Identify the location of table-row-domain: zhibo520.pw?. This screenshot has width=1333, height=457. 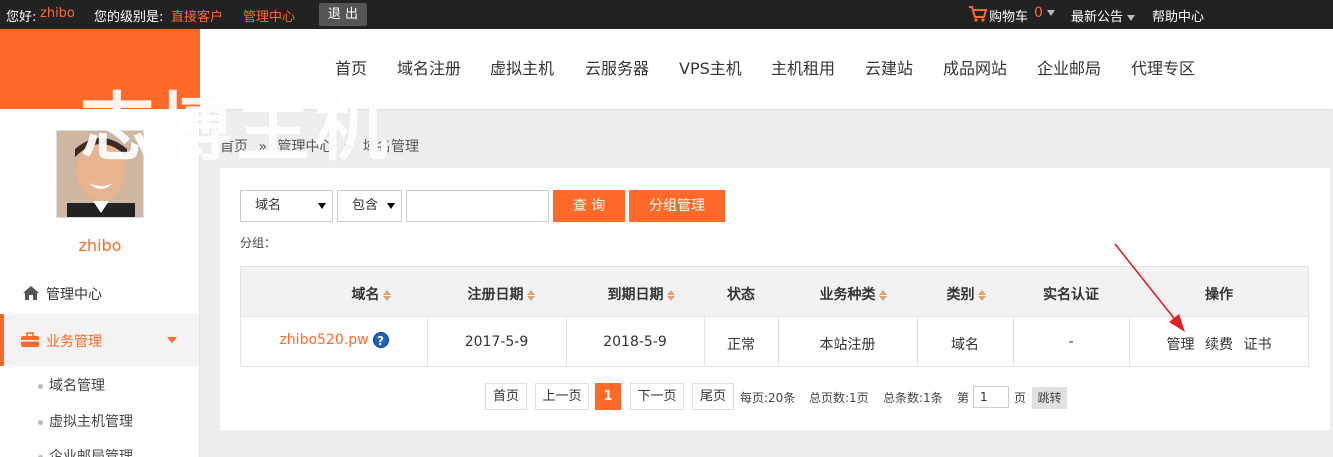
(334, 340).